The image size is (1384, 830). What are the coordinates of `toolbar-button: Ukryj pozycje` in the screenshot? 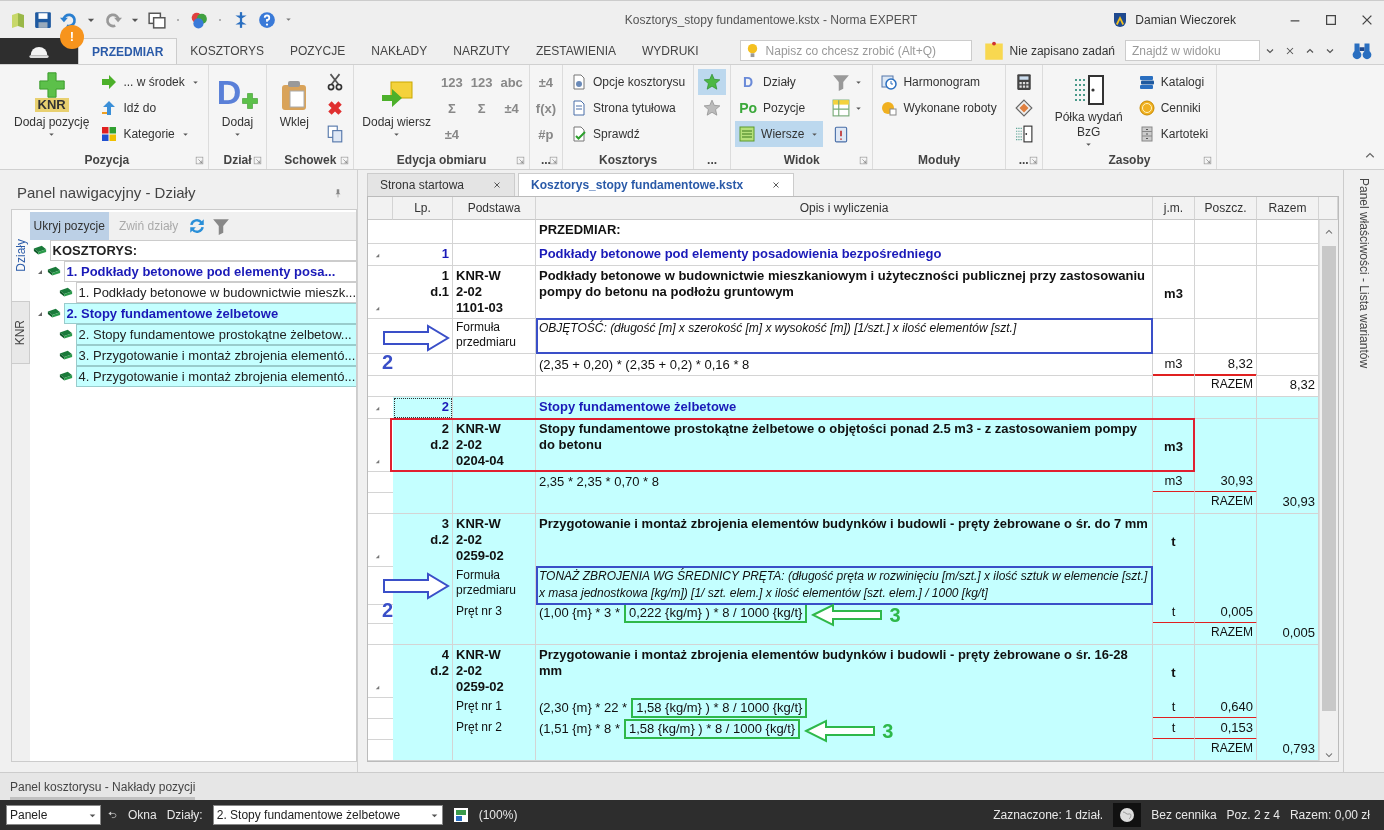 It's located at (69, 226).